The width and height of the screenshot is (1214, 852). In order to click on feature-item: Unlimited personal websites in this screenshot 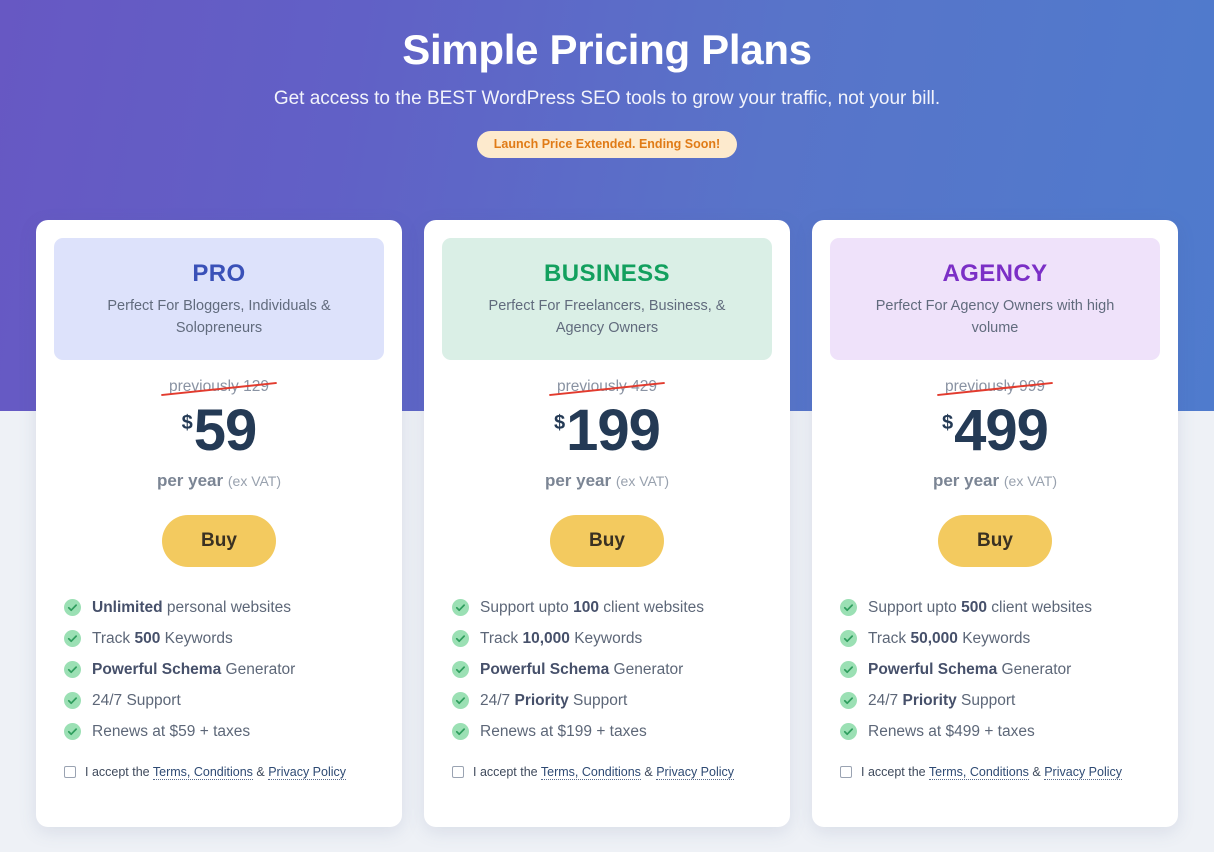, I will do `click(221, 608)`.